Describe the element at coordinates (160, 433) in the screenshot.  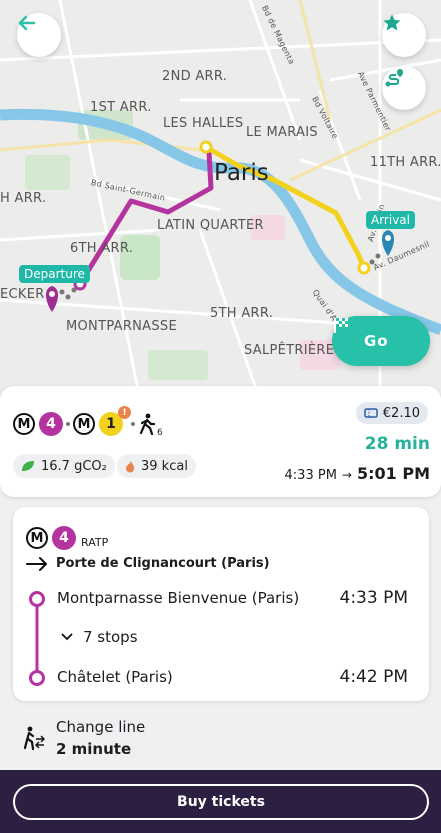
I see `walk-minutes: 6` at that location.